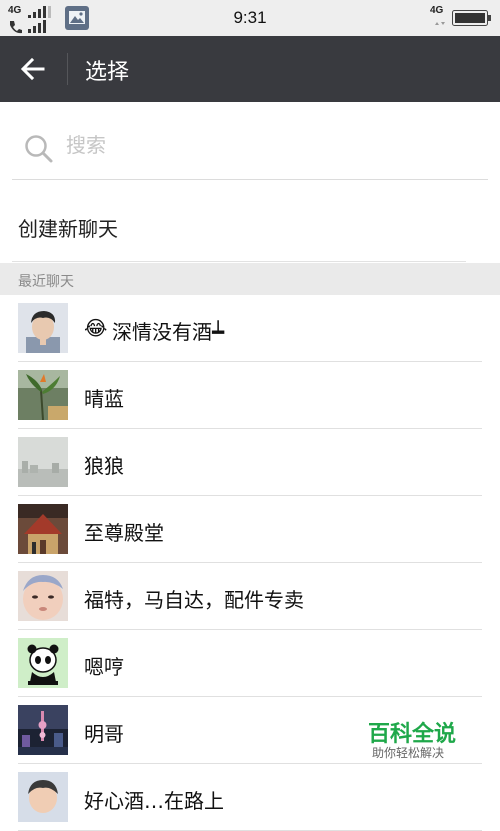  I want to click on recent-chats-header-label: 最近聊天, so click(46, 282).